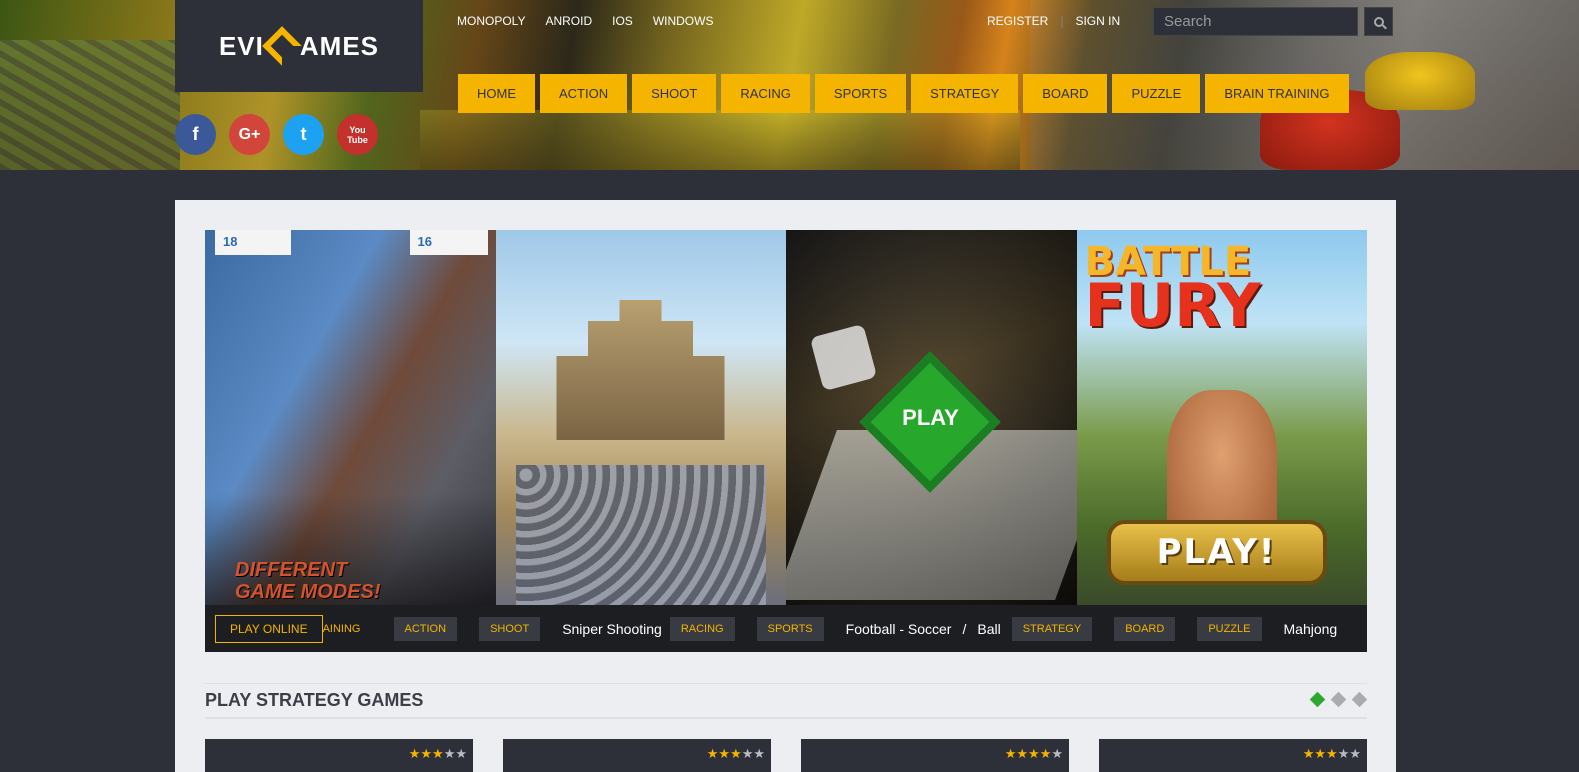 The height and width of the screenshot is (772, 1579). What do you see at coordinates (1277, 93) in the screenshot?
I see `cat-brain-training: BRAIN TRAINING` at bounding box center [1277, 93].